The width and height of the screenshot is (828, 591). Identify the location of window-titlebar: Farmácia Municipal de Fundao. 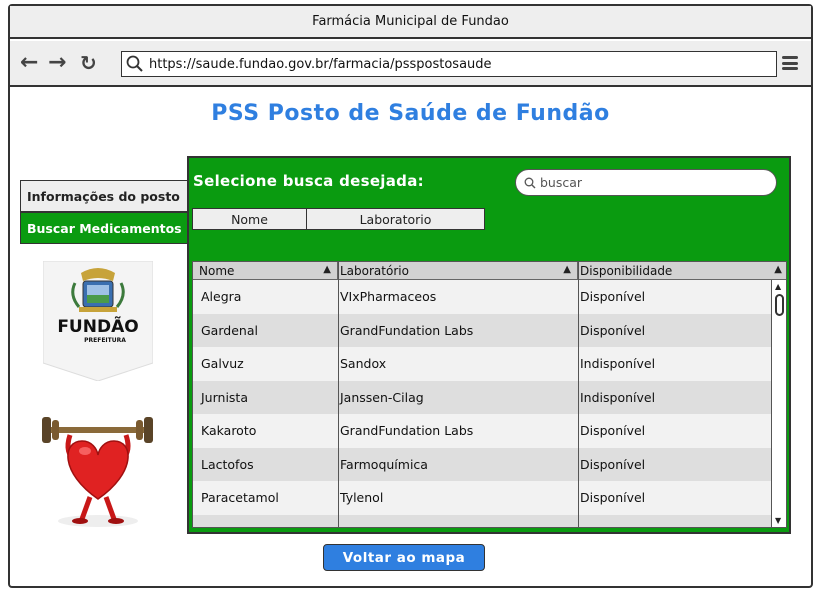
(410, 22).